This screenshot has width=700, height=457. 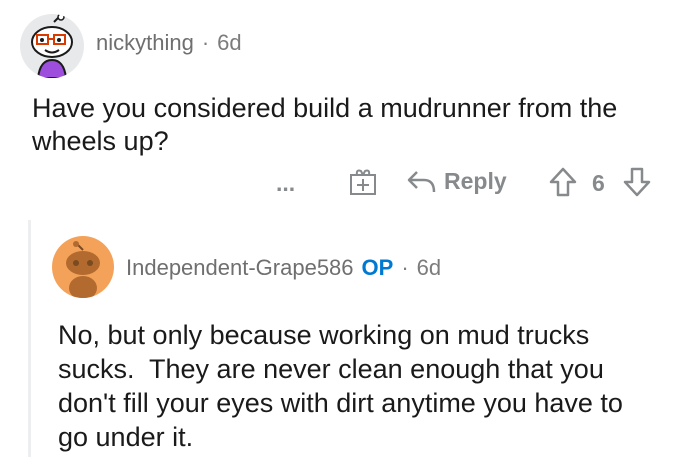 What do you see at coordinates (363, 182) in the screenshot?
I see `award-icon` at bounding box center [363, 182].